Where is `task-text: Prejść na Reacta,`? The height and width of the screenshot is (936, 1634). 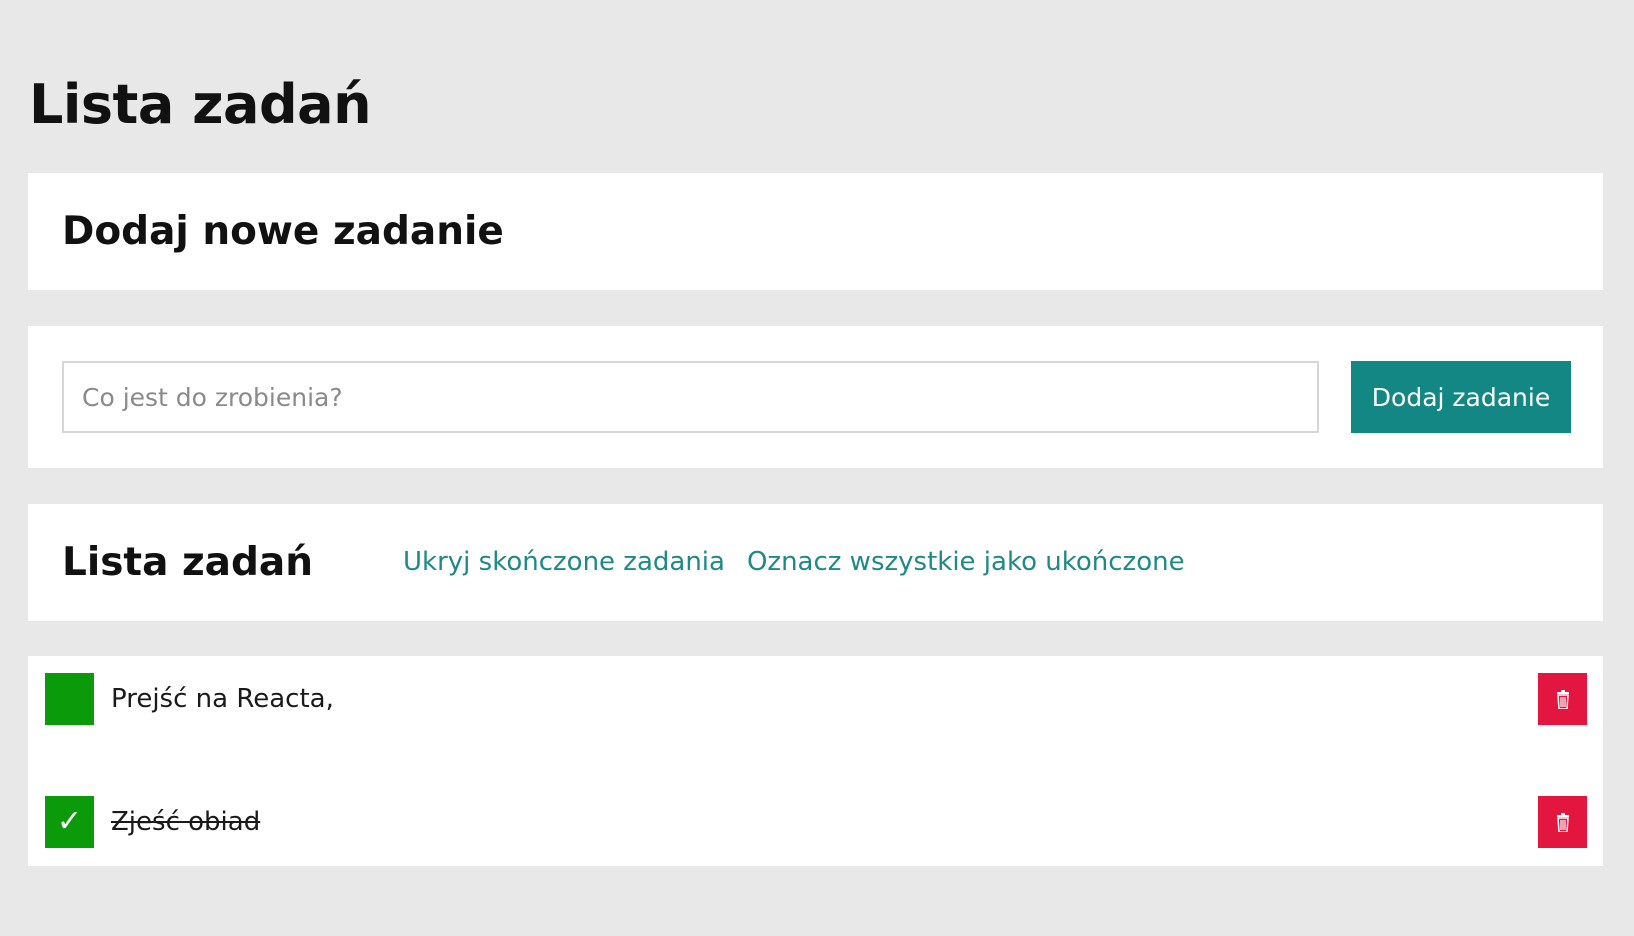
task-text: Prejść na Reacta, is located at coordinates (222, 699).